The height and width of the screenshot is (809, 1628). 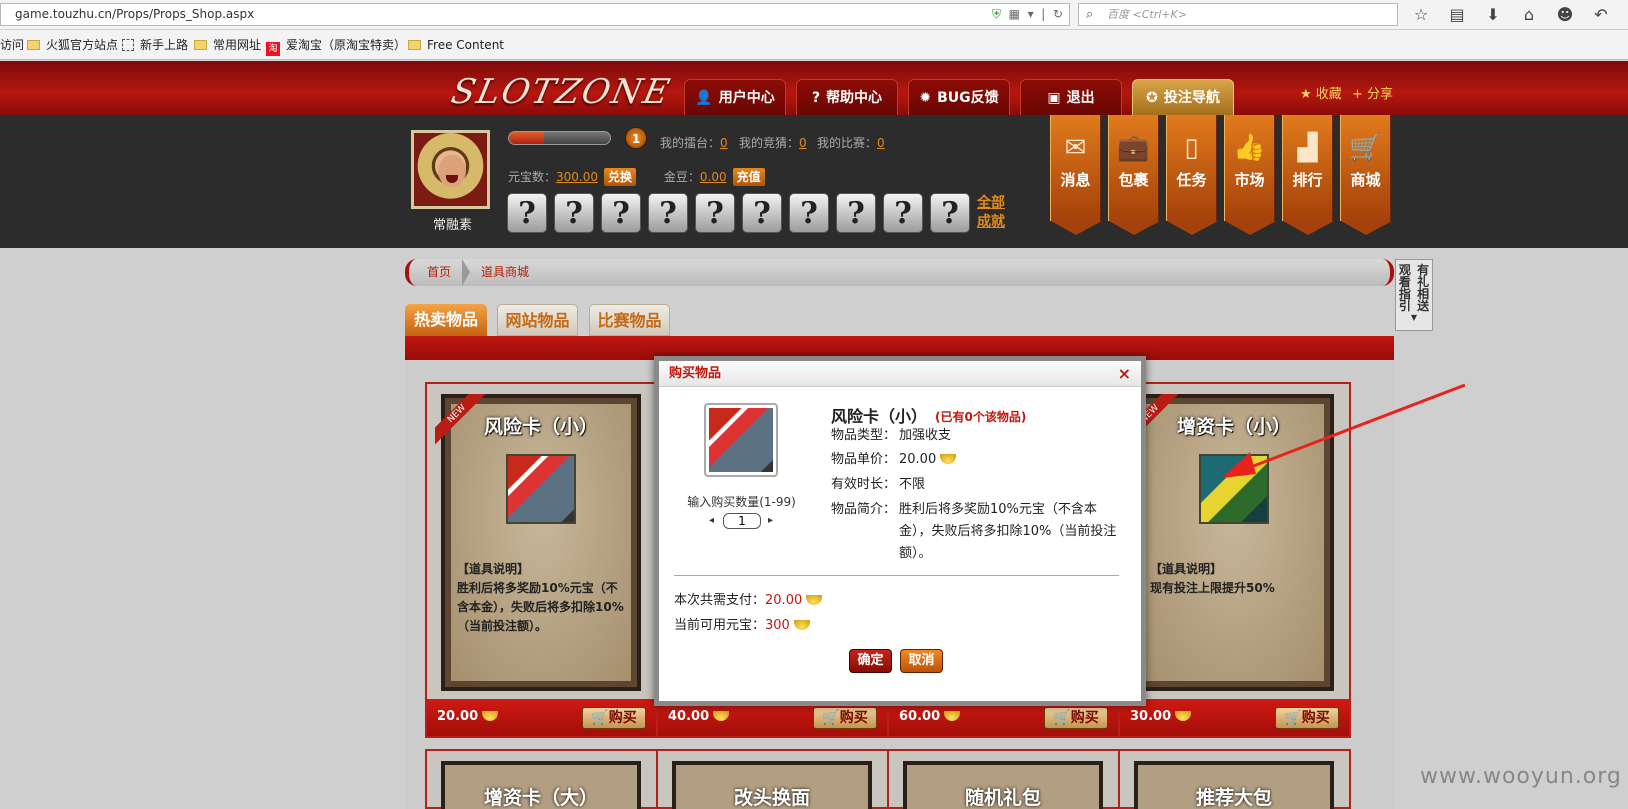 What do you see at coordinates (620, 177) in the screenshot?
I see `exchange-button: 兑换` at bounding box center [620, 177].